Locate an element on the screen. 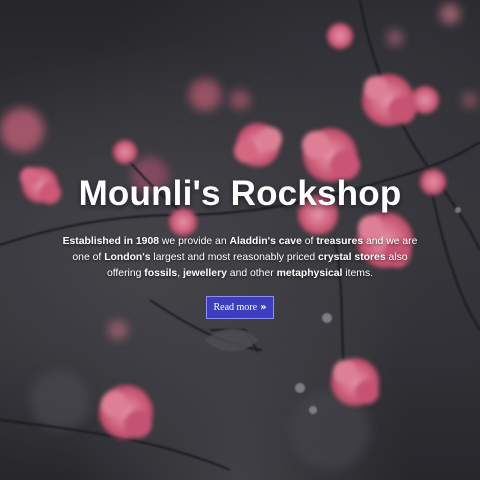 This screenshot has width=480, height=480. desc-highlight: Aladdin's cave is located at coordinates (265, 241).